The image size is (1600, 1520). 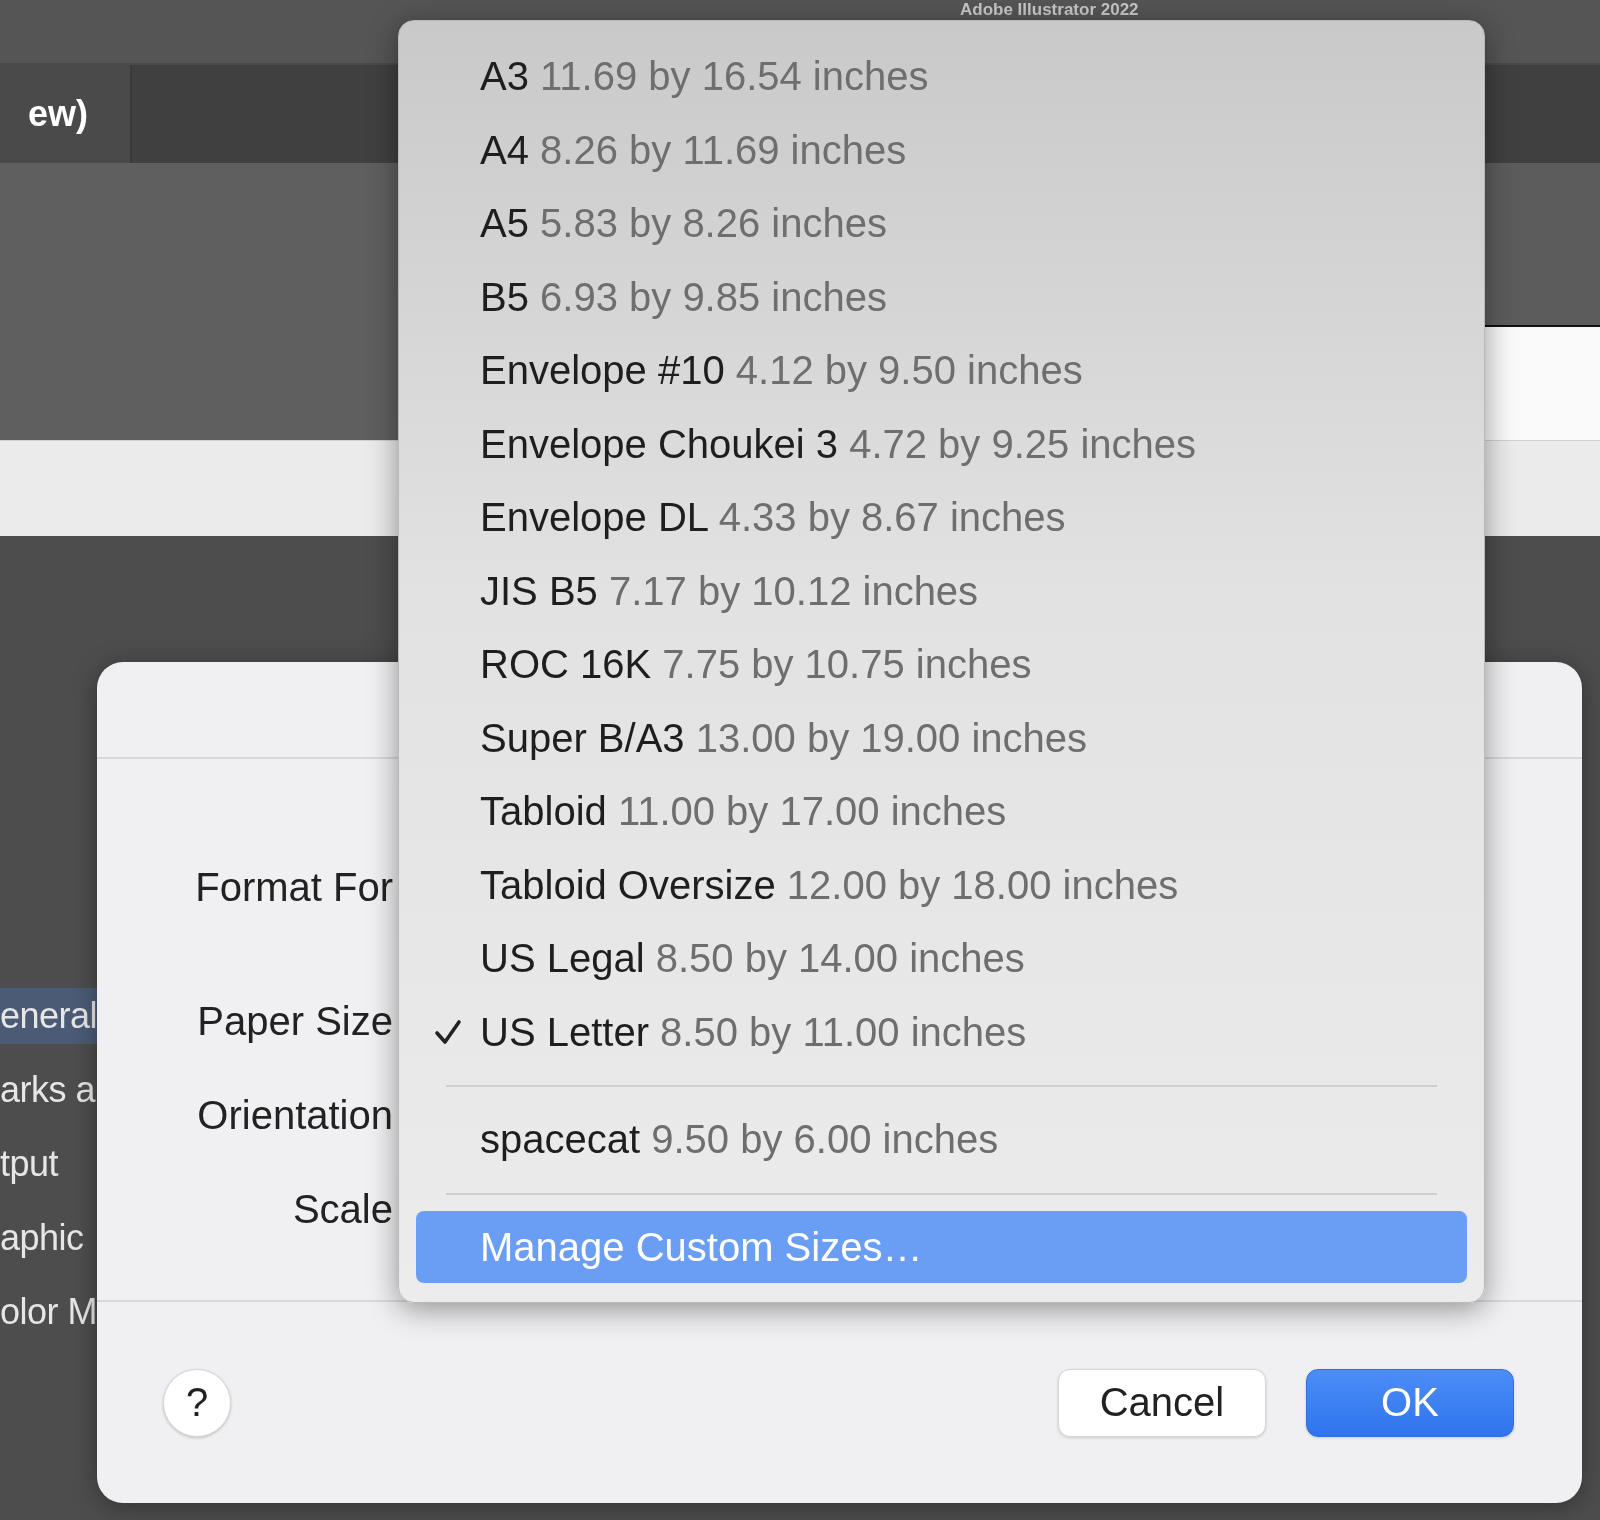 What do you see at coordinates (683, 224) in the screenshot?
I see `menu-item: A5 5.83 by 8.26 inches` at bounding box center [683, 224].